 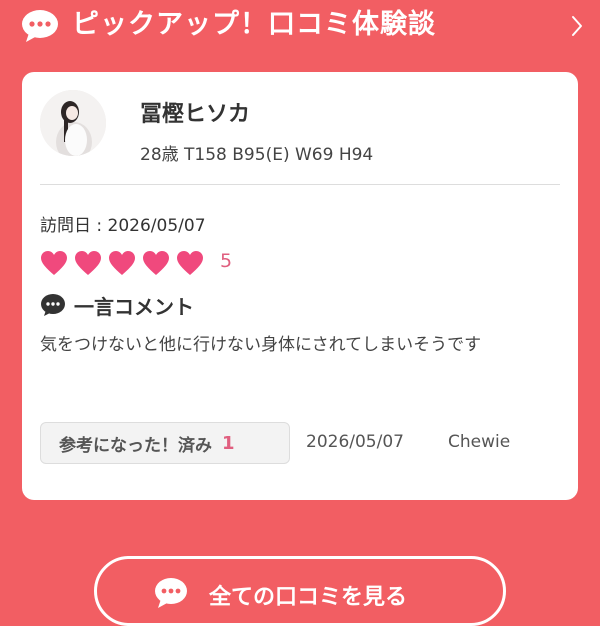 I want to click on helpful-label: 参考になった！済み, so click(x=135, y=445).